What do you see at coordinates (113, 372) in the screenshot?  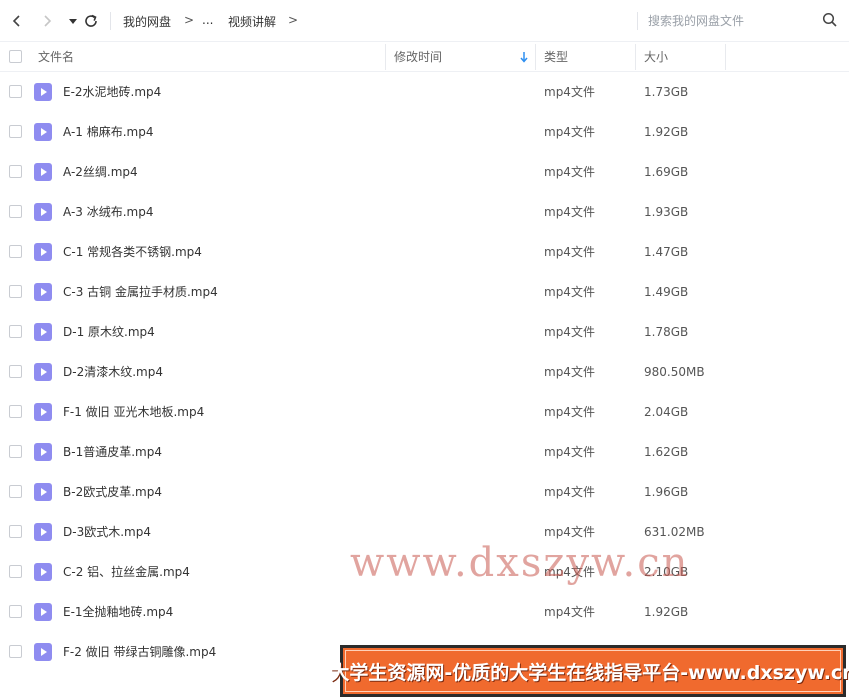 I see `file-name: D-2清漆木纹.mp4` at bounding box center [113, 372].